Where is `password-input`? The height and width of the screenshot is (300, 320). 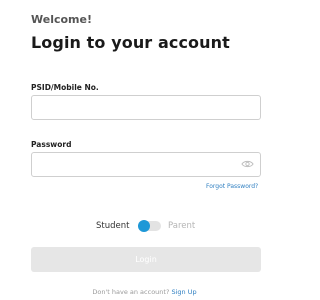 password-input is located at coordinates (138, 166).